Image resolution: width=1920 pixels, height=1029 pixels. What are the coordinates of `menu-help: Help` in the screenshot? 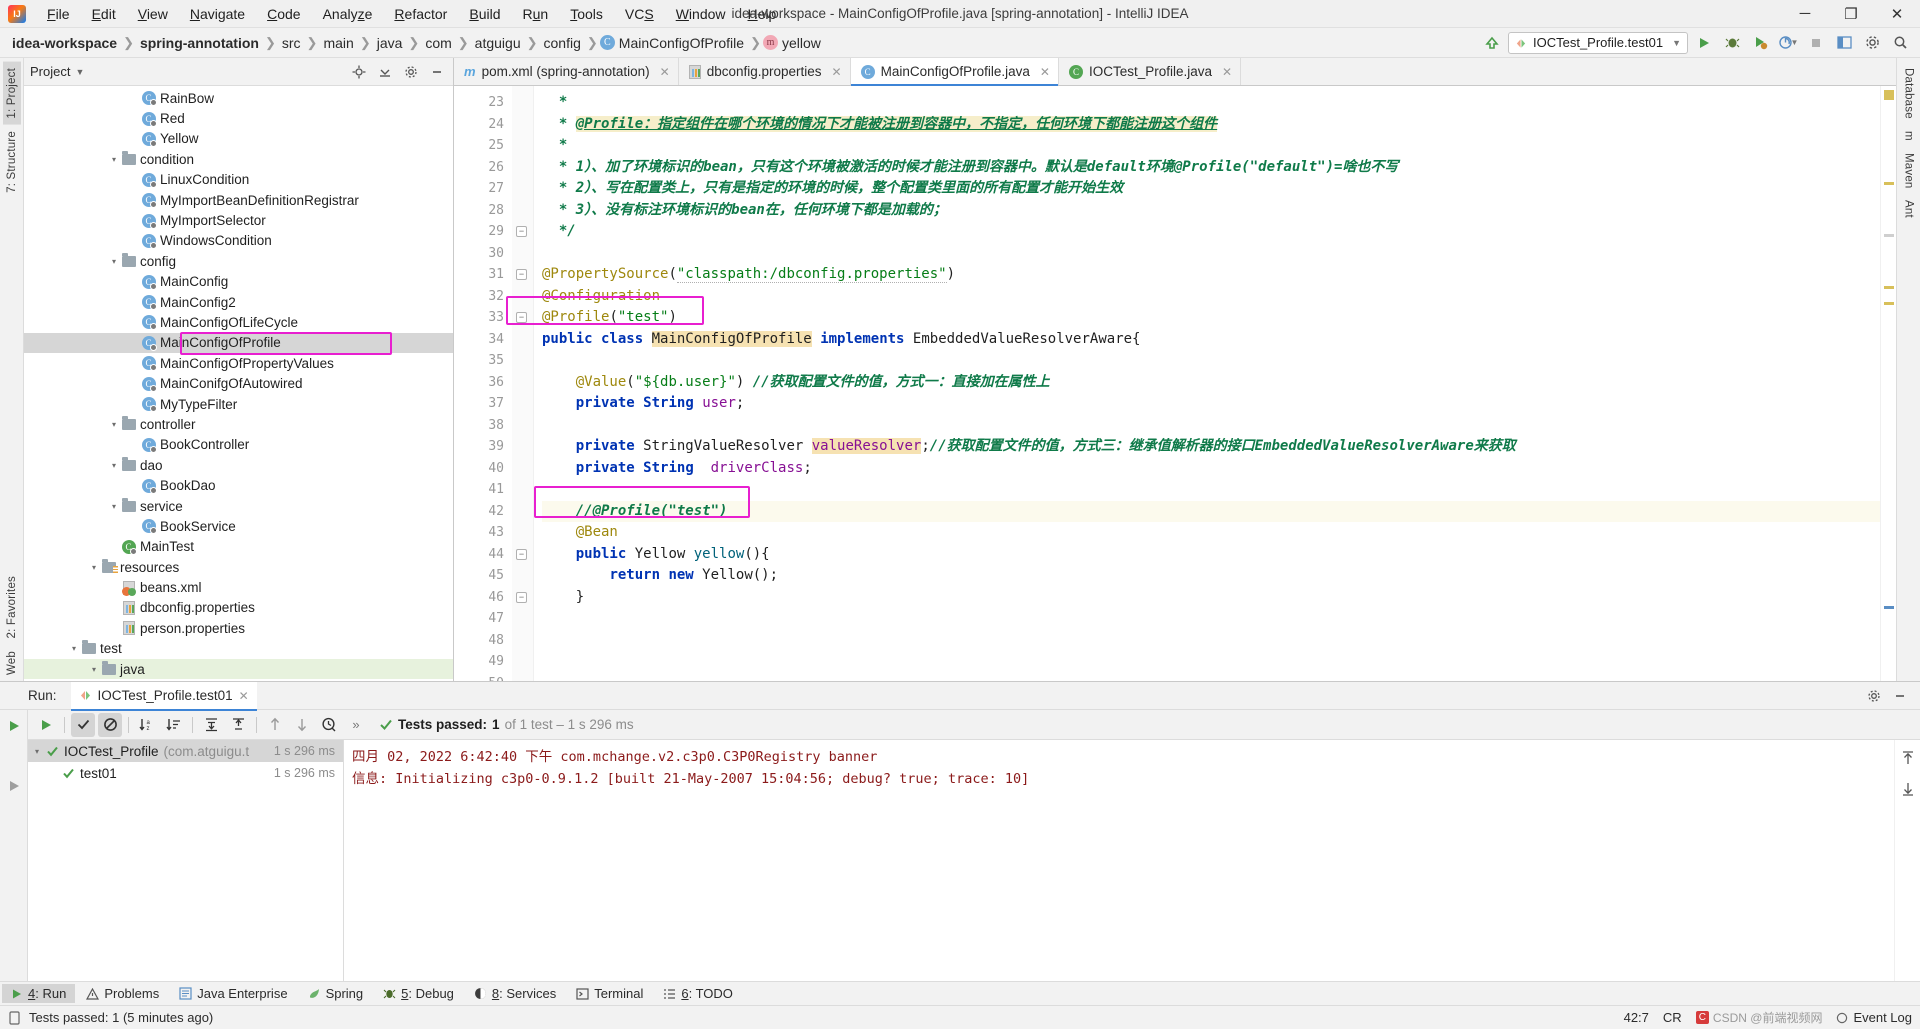 It's located at (762, 14).